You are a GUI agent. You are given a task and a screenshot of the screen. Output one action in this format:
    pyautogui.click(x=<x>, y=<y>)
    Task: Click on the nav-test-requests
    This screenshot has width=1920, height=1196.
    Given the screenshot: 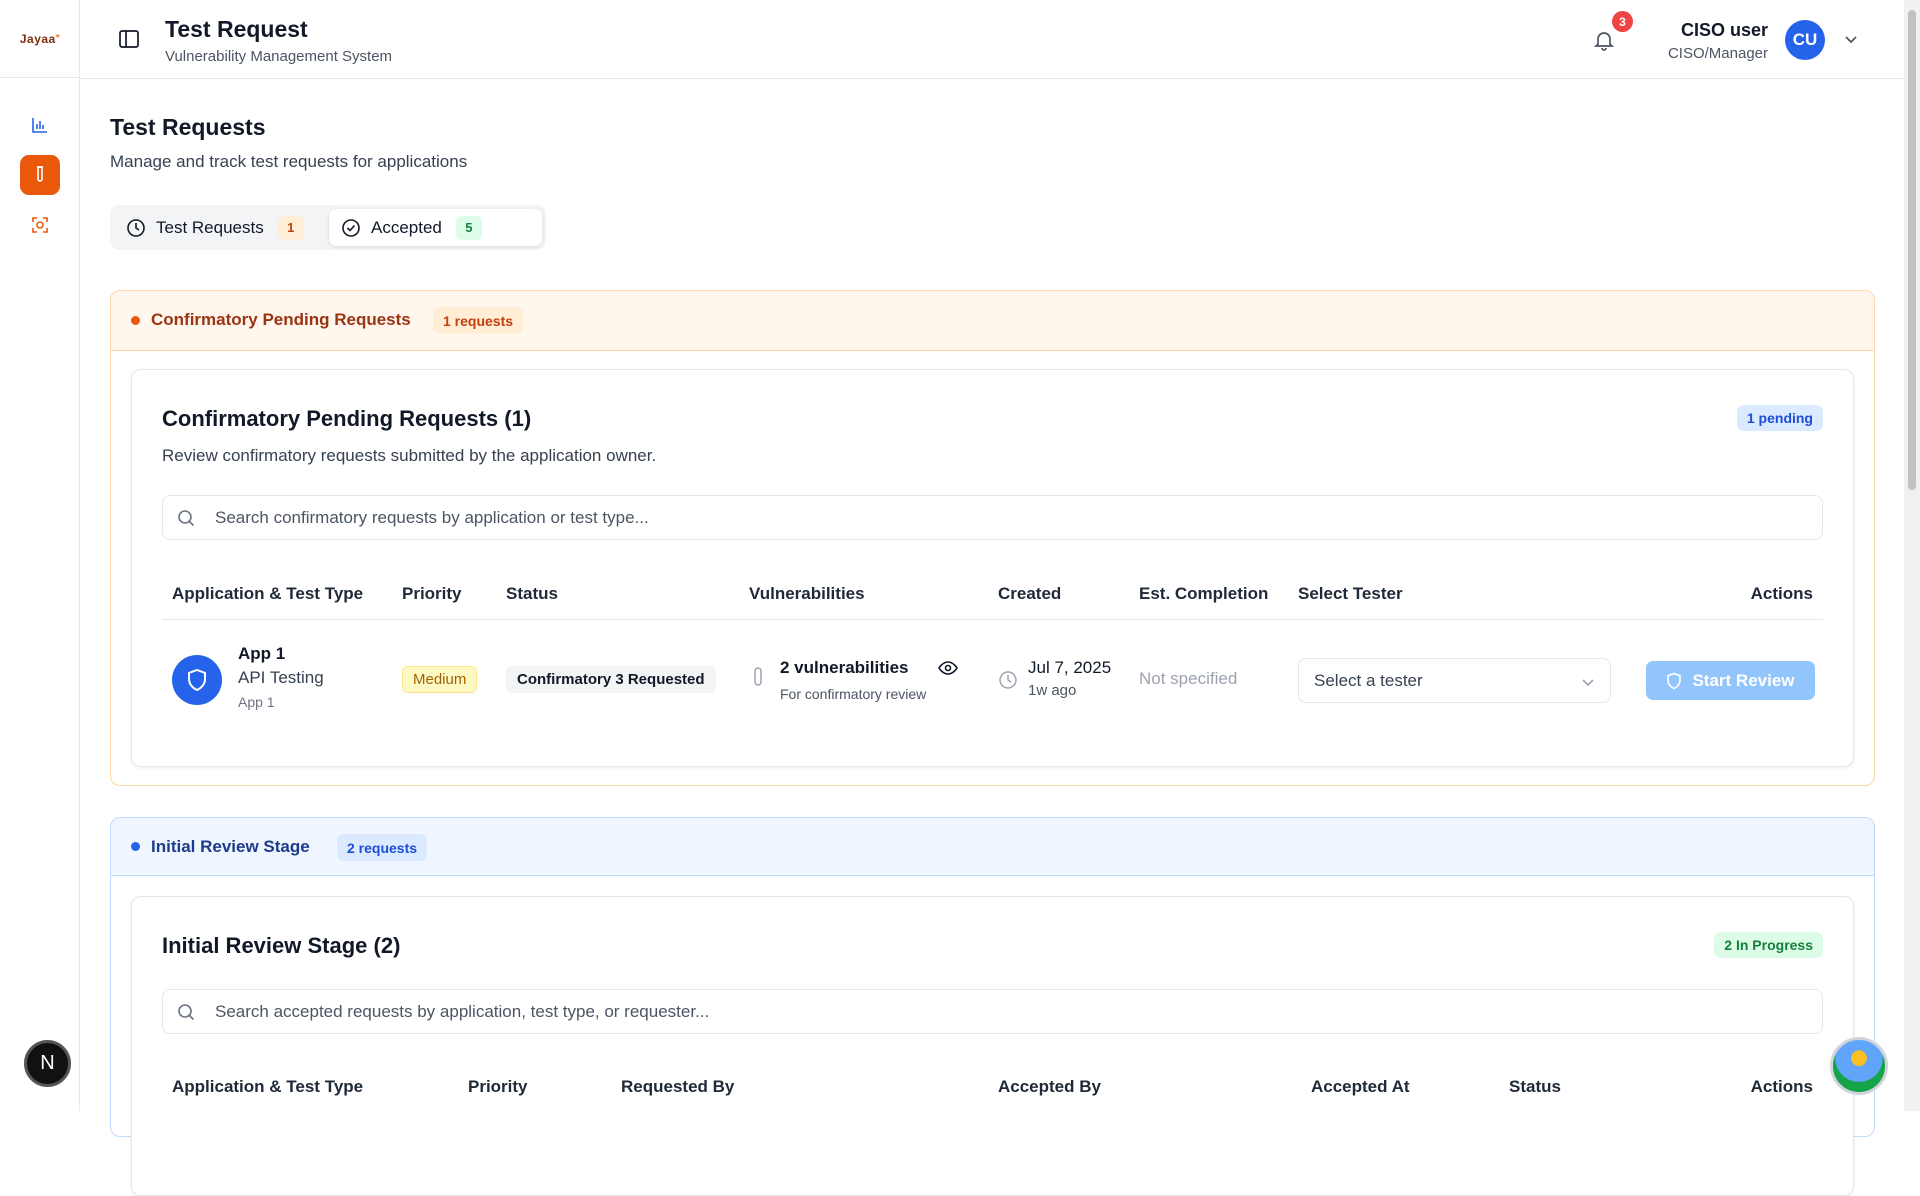 What is the action you would take?
    pyautogui.click(x=40, y=175)
    